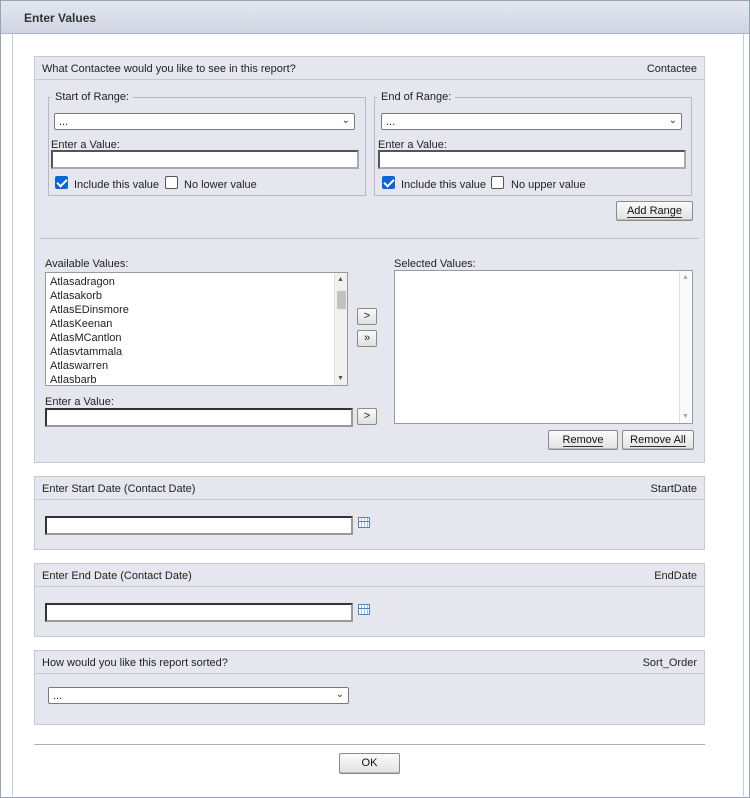  I want to click on end-of-range-legend: End of Range:, so click(416, 97).